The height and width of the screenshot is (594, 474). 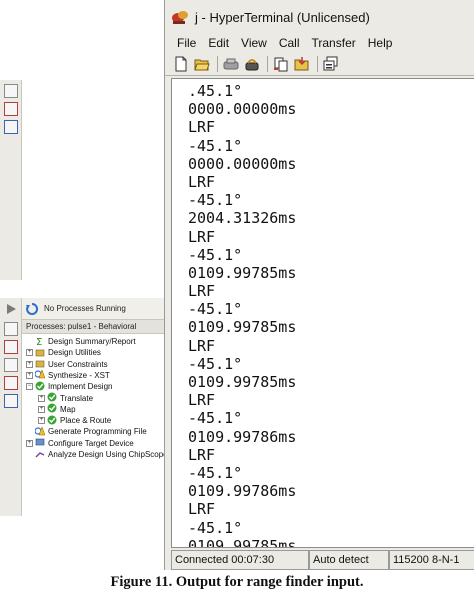 I want to click on process-item: + Design Utilities, so click(x=63, y=352).